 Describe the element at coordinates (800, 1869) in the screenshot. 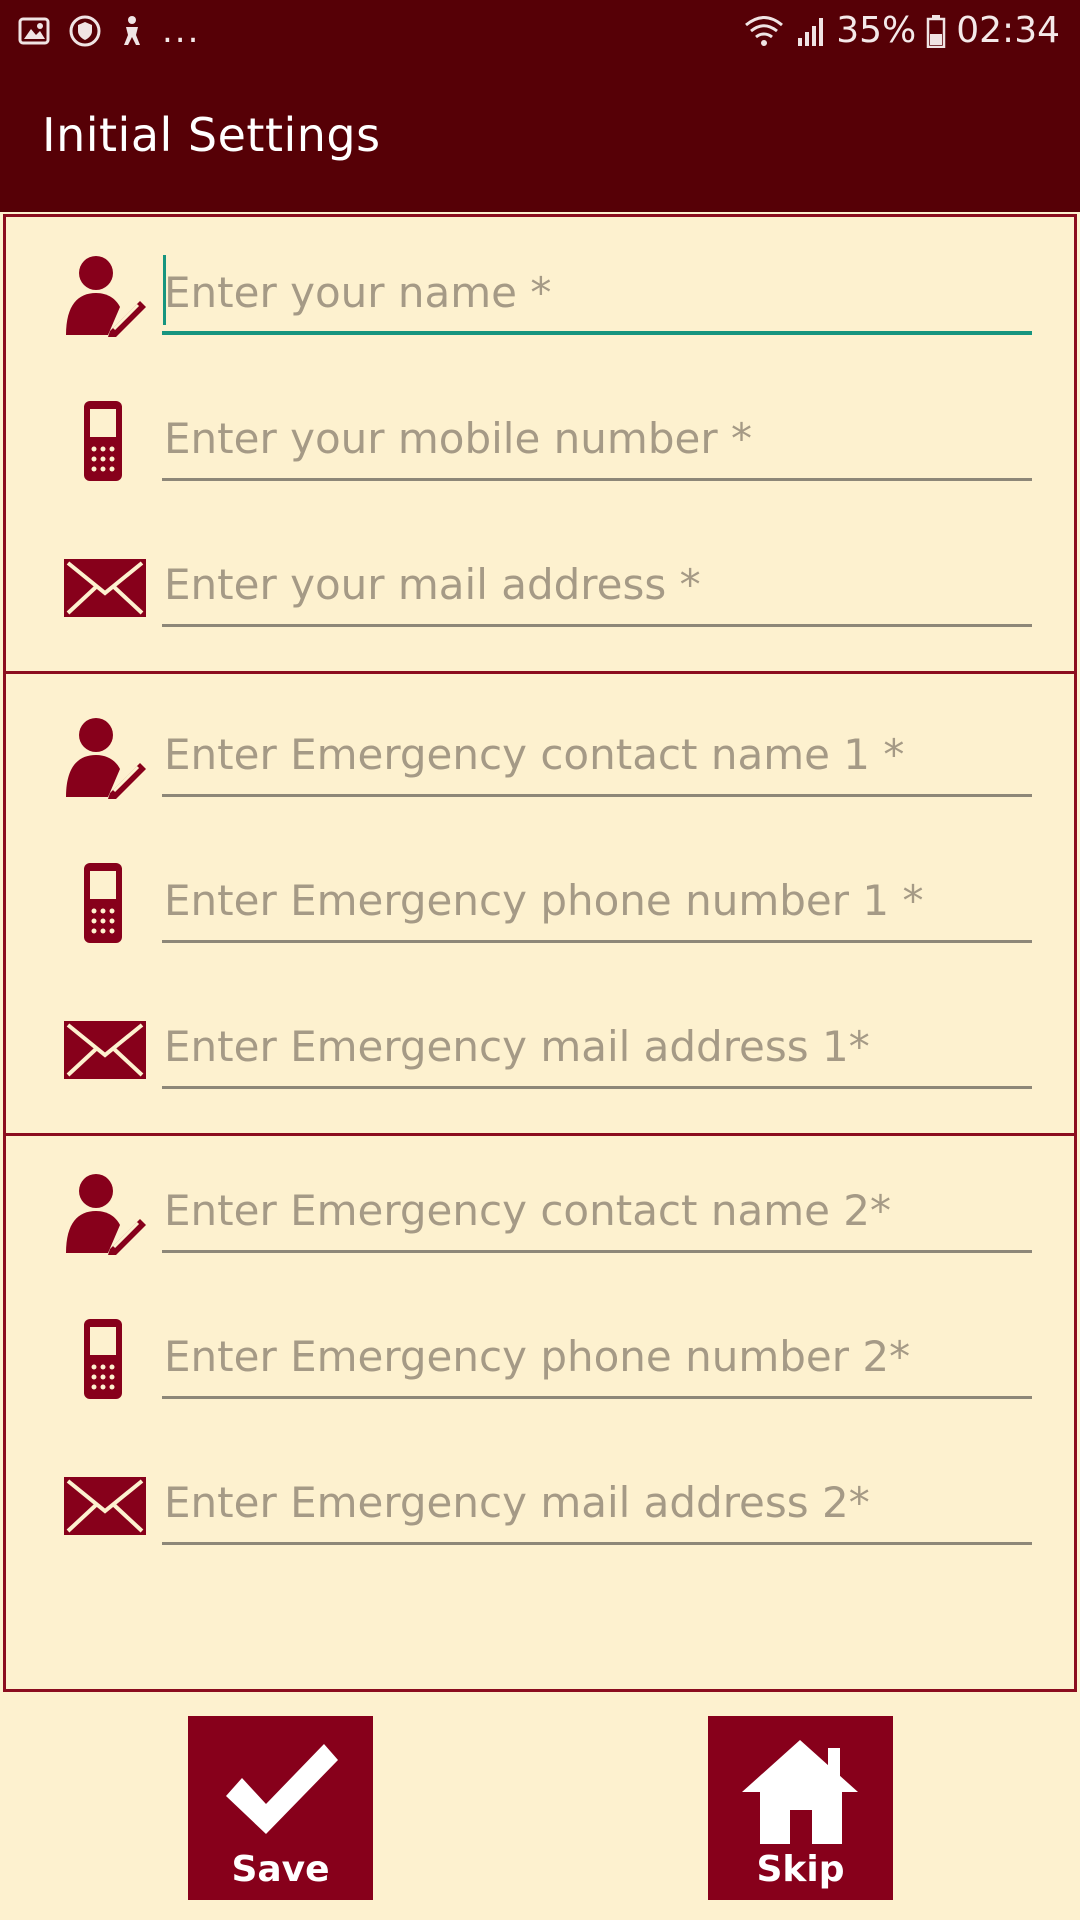

I see `skip-button-label: Skip` at that location.